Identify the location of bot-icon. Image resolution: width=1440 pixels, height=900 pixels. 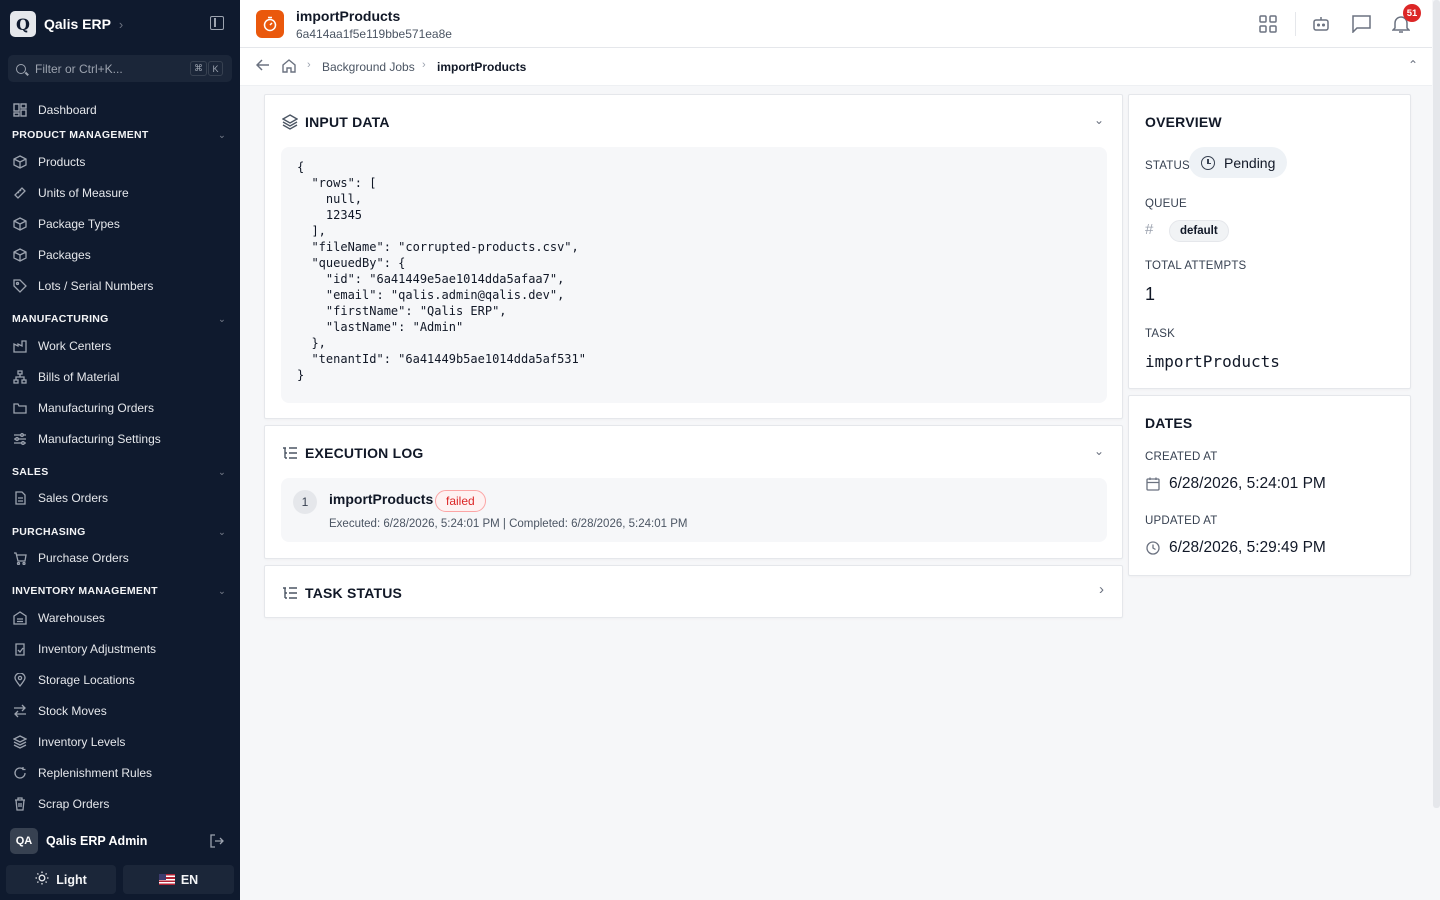
(1321, 24).